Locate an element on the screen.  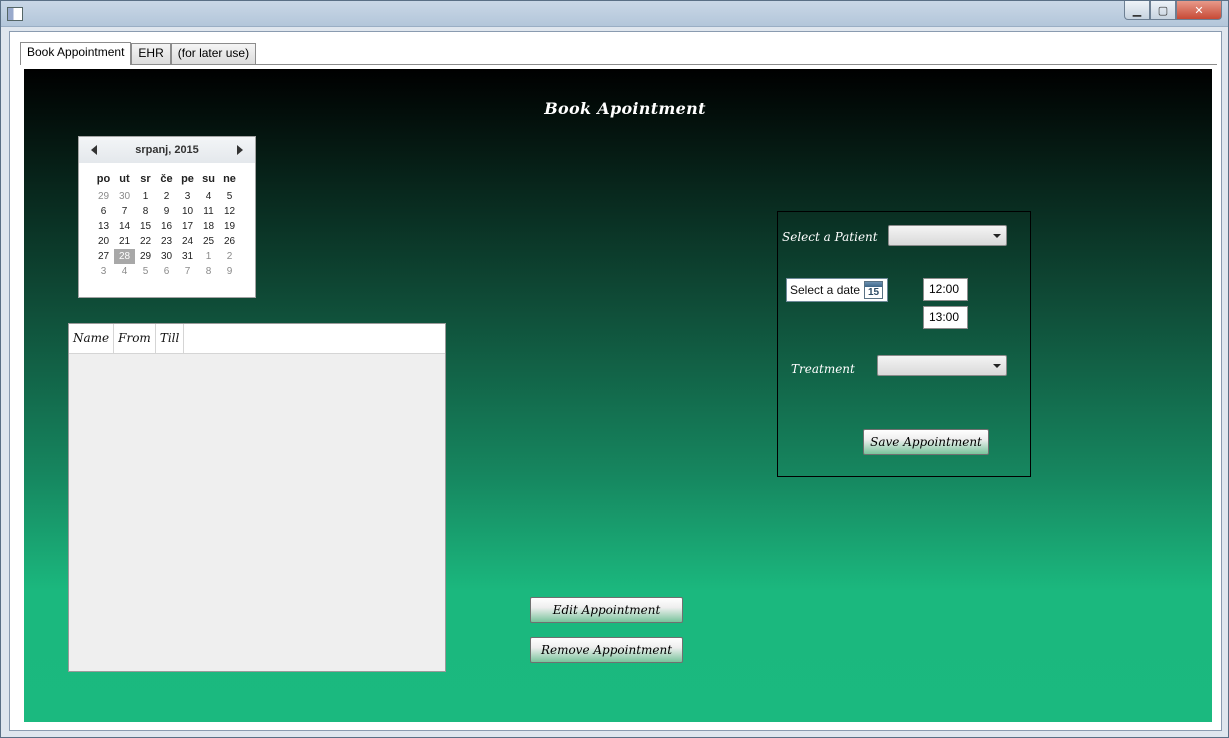
tab-divider is located at coordinates (618, 64).